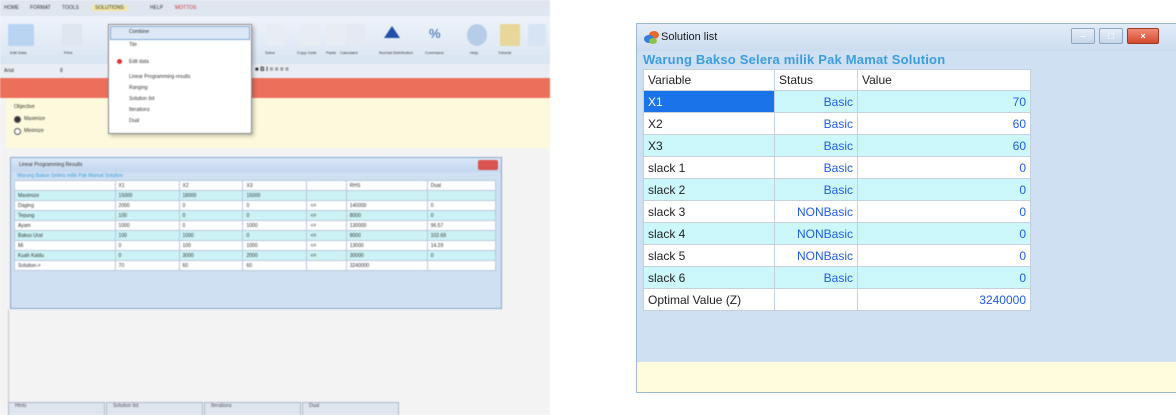 The image size is (1176, 415). I want to click on variable-cell: Optimal Value (Z), so click(709, 299).